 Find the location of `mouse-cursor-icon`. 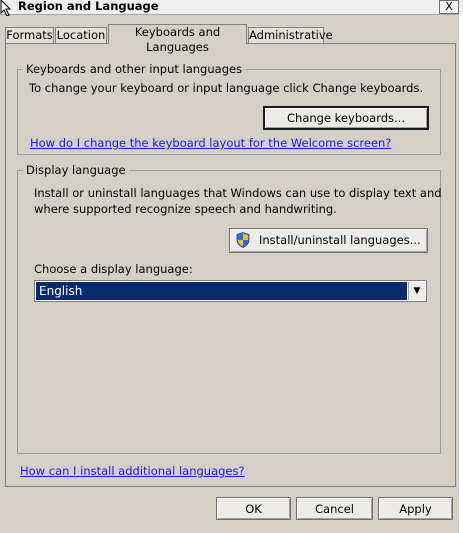

mouse-cursor-icon is located at coordinates (6, 8).